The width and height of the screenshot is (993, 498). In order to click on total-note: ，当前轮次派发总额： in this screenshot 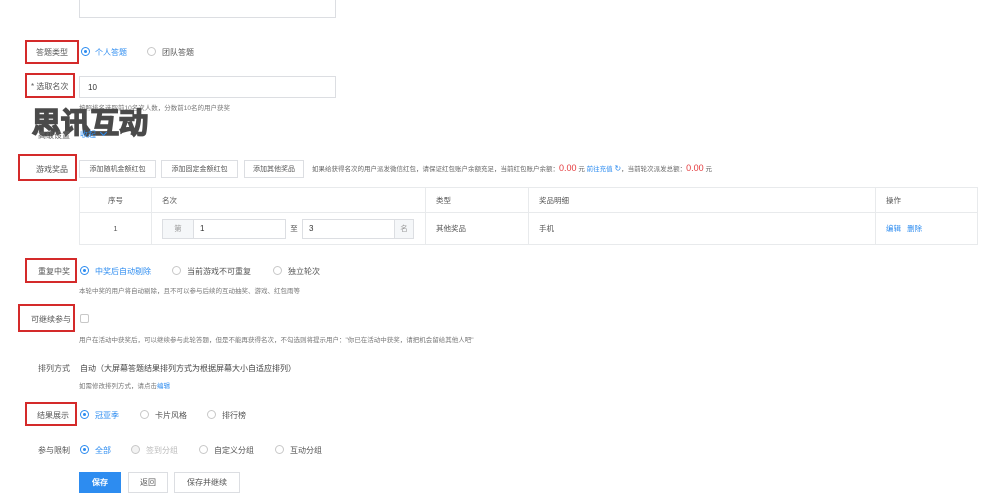, I will do `click(654, 169)`.